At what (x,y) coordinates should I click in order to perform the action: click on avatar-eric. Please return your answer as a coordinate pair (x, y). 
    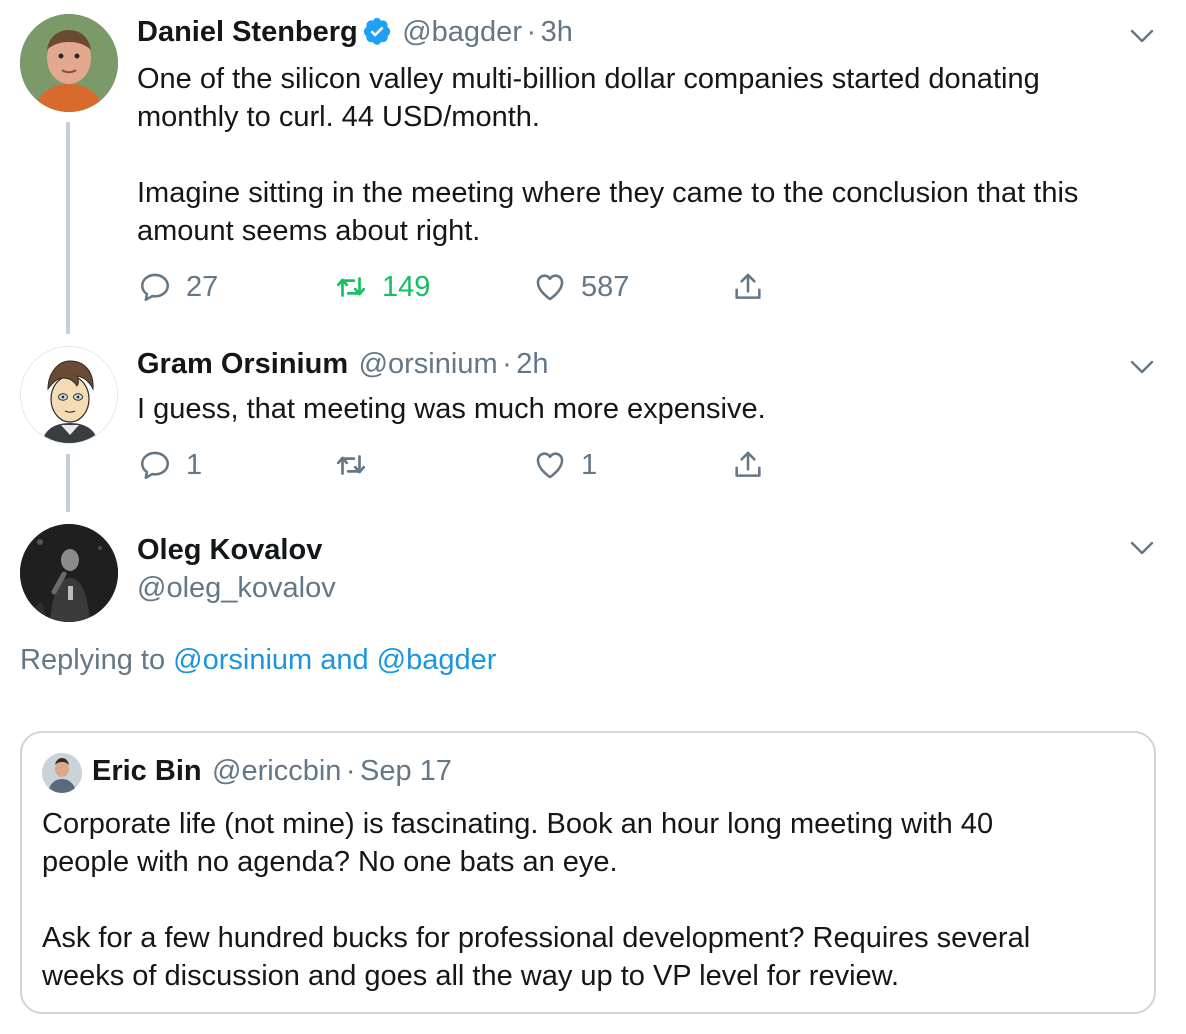
    Looking at the image, I should click on (62, 773).